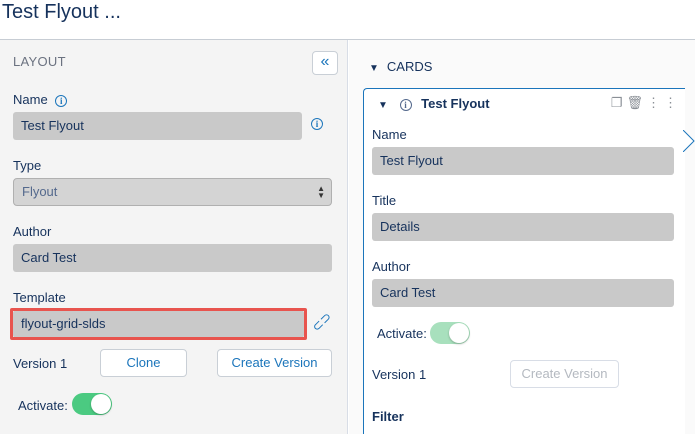  I want to click on card-title: Test Flyout, so click(455, 103).